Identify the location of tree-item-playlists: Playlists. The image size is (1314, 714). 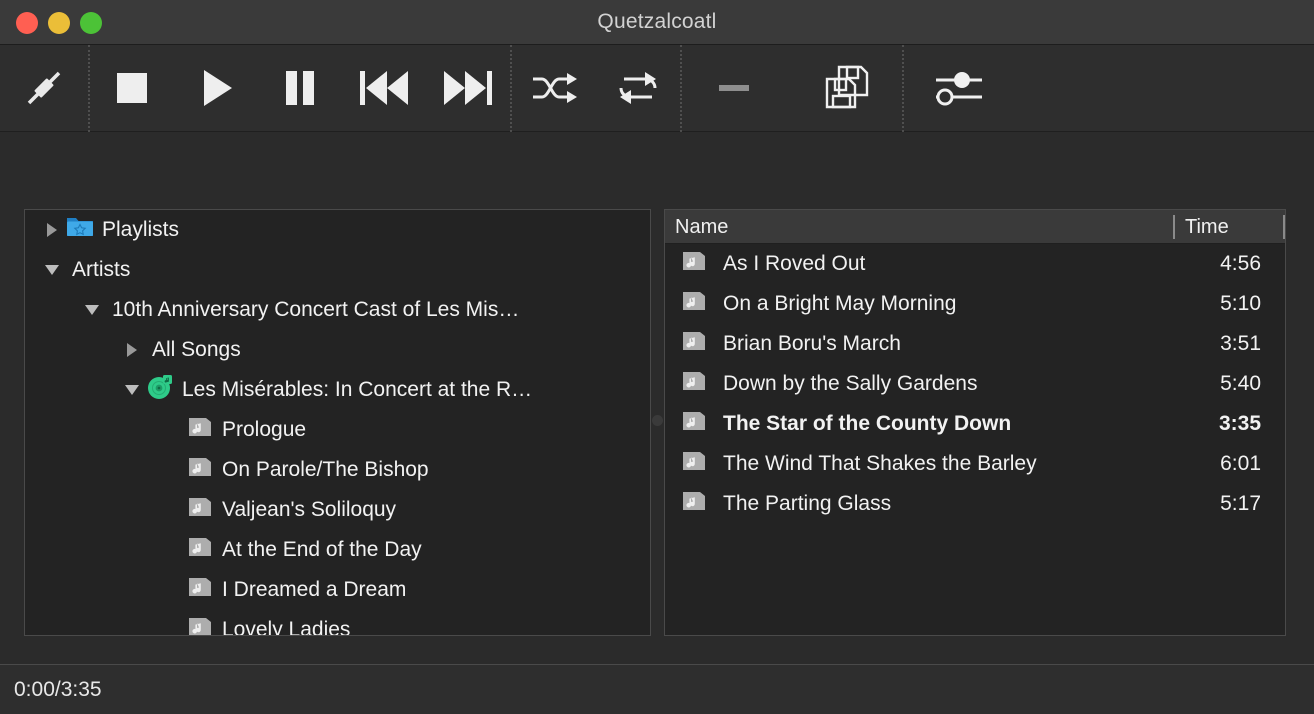
(337, 230).